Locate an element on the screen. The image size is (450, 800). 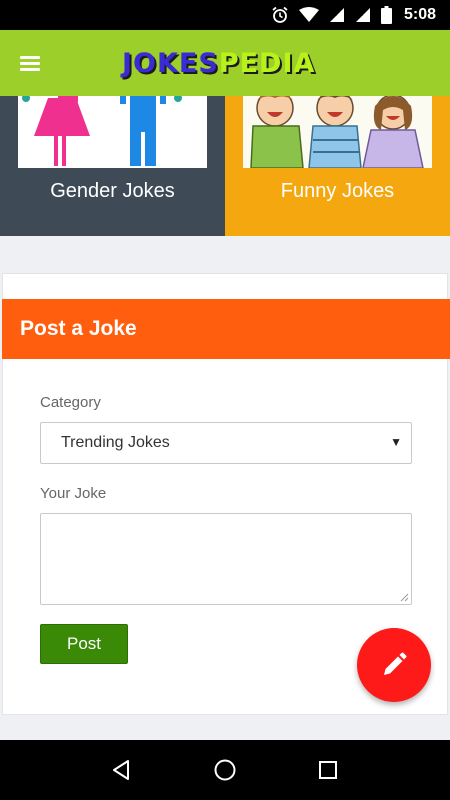
post-button: Post is located at coordinates (84, 644).